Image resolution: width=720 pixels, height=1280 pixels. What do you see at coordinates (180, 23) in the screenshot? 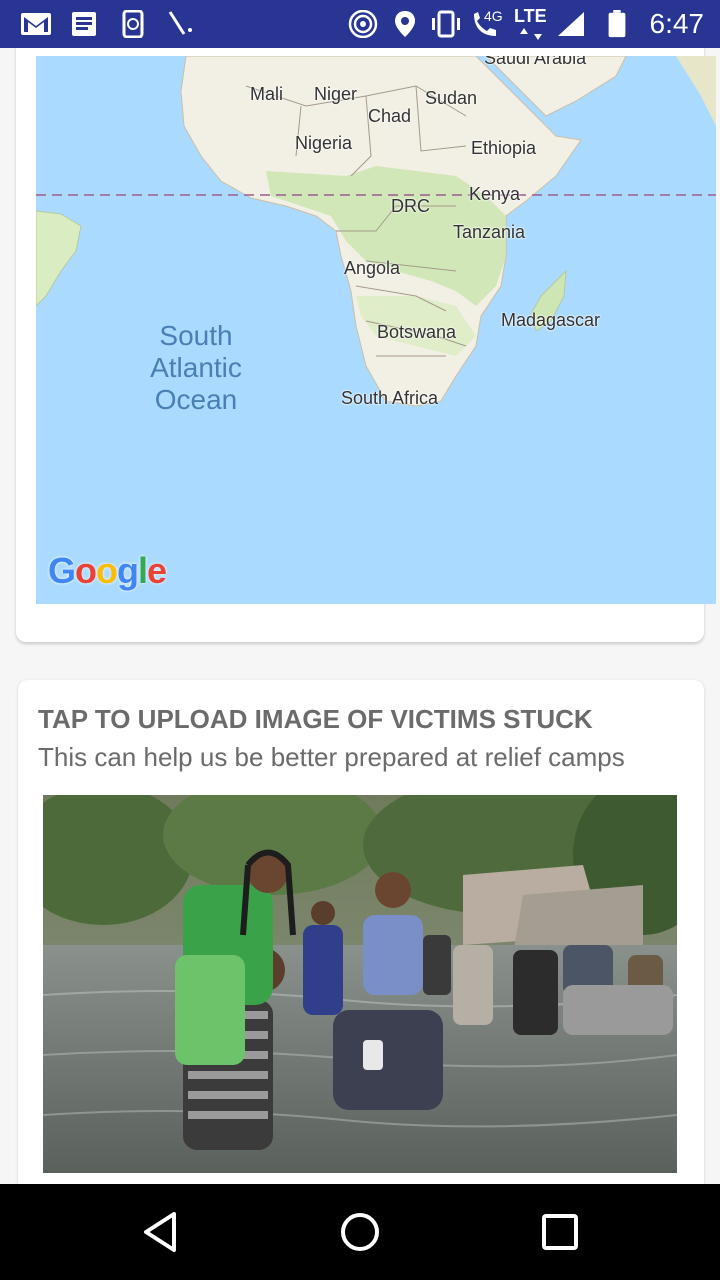
I see `pen-icon` at bounding box center [180, 23].